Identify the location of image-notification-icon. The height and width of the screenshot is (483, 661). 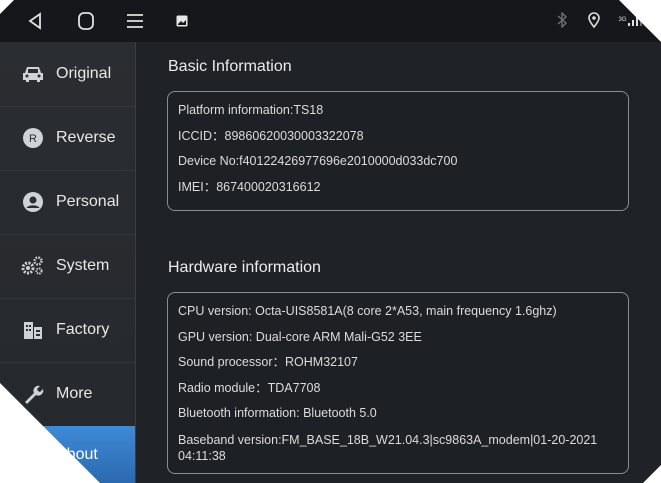
(182, 20).